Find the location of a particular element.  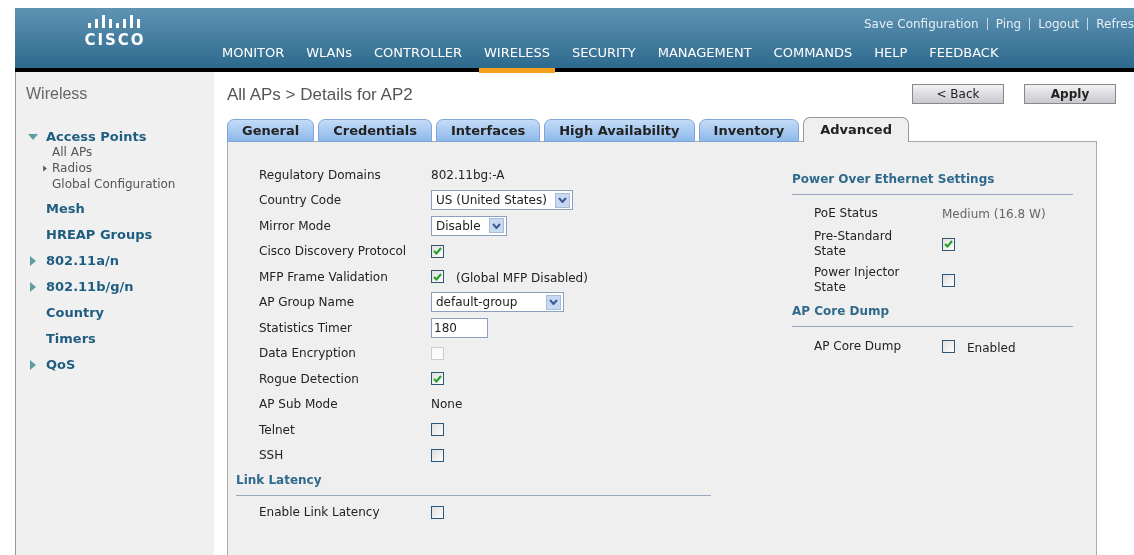

sidebar-title: Wireless is located at coordinates (57, 94).